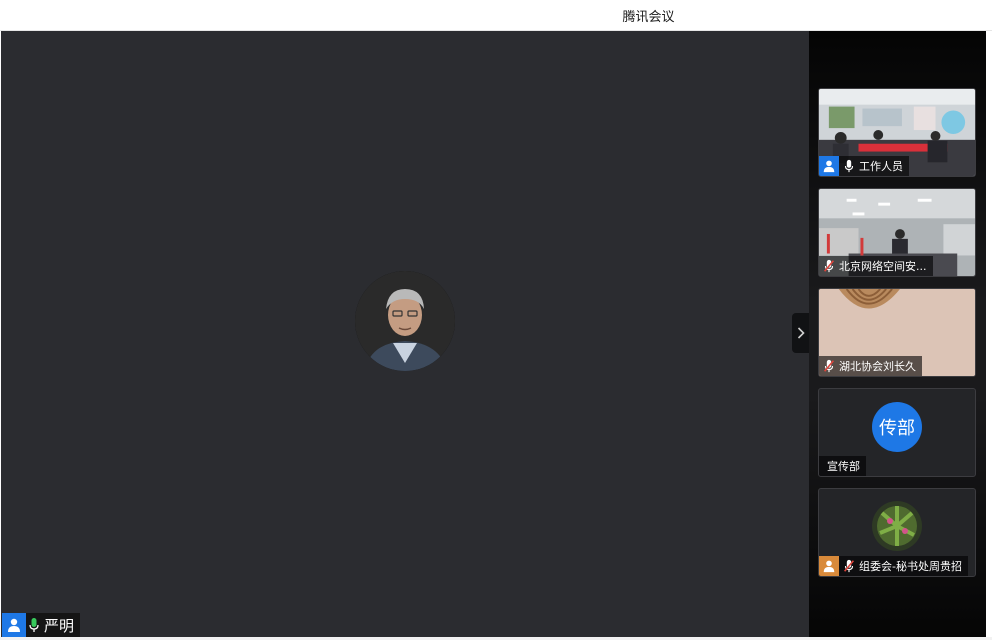  What do you see at coordinates (910, 566) in the screenshot?
I see `participant-name: 组委会-秘书处周贵招` at bounding box center [910, 566].